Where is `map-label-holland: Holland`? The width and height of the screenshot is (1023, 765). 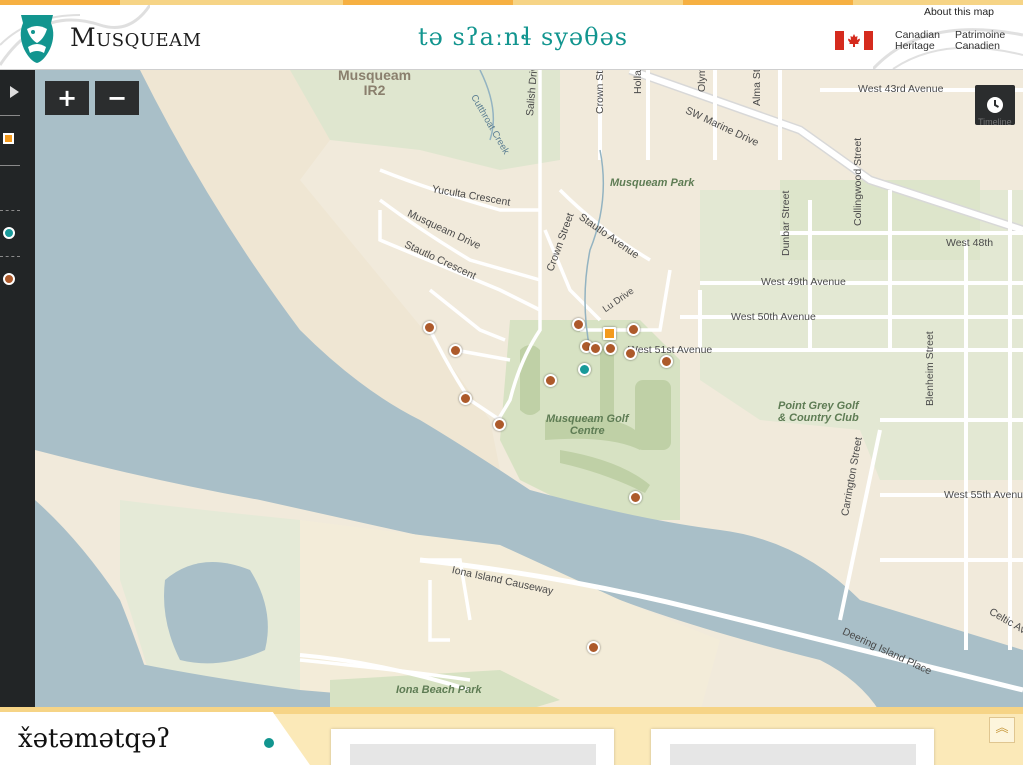
map-label-holland: Holland is located at coordinates (638, 82).